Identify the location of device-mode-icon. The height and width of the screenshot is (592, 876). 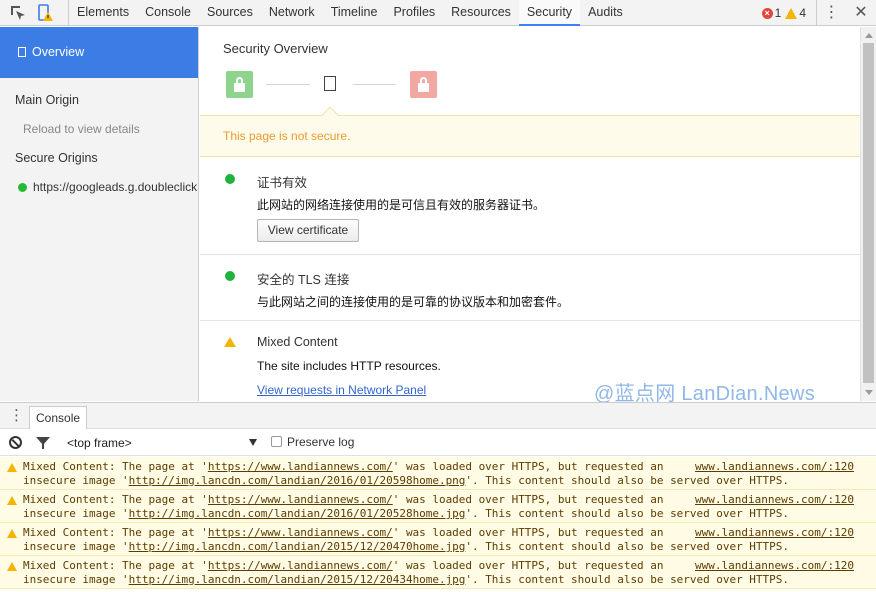
(46, 13).